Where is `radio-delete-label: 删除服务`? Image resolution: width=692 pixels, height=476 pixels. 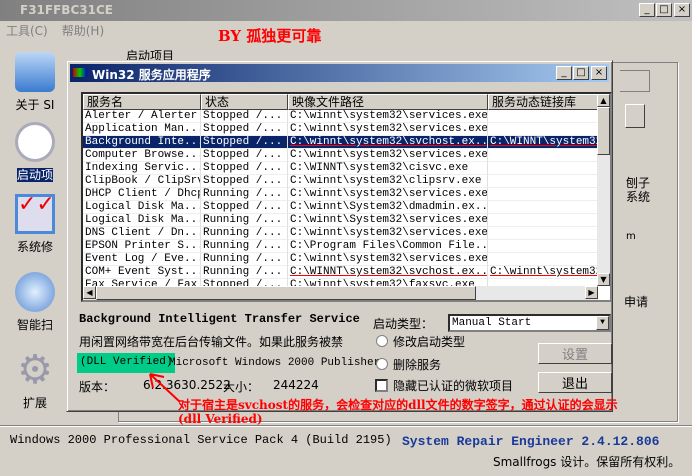
radio-delete-label: 删除服务 is located at coordinates (417, 364).